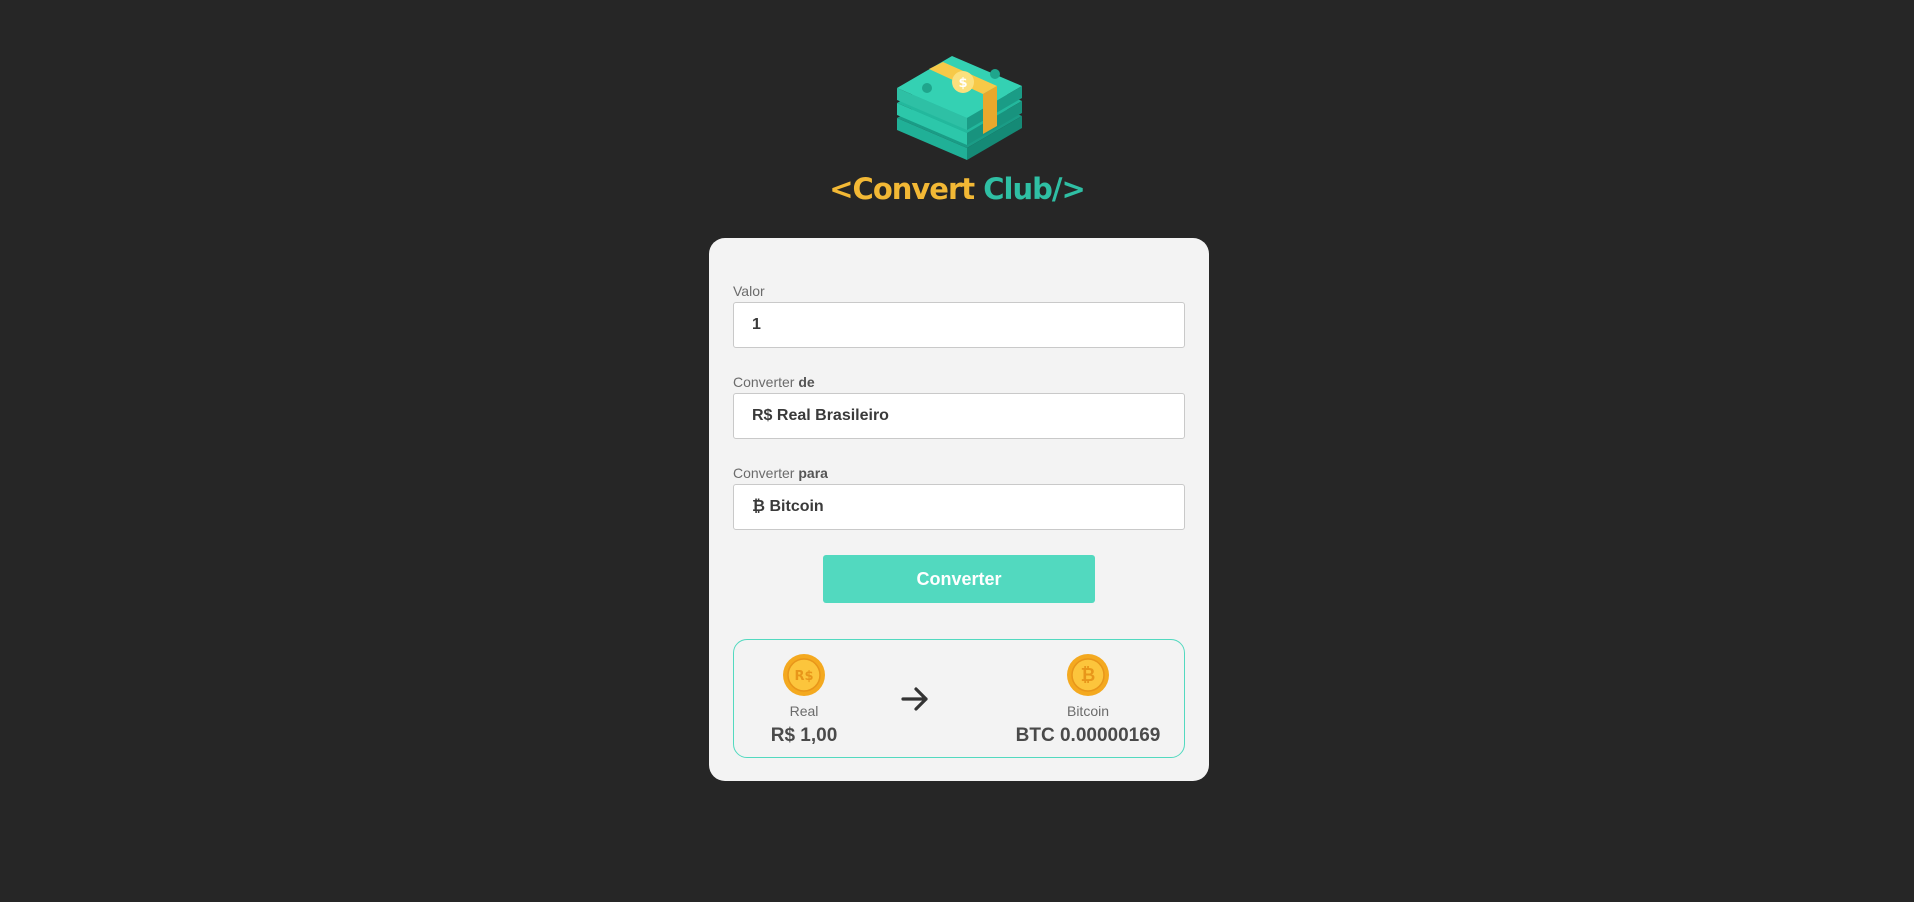 The image size is (1914, 902). Describe the element at coordinates (914, 699) in the screenshot. I see `arrow-right-icon` at that location.